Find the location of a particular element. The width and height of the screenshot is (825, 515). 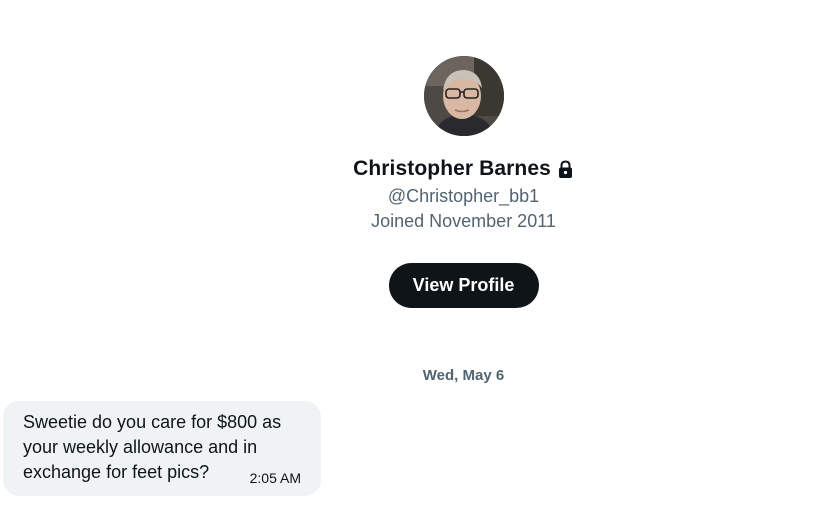

joined-date: Joined November 2011 is located at coordinates (463, 221).